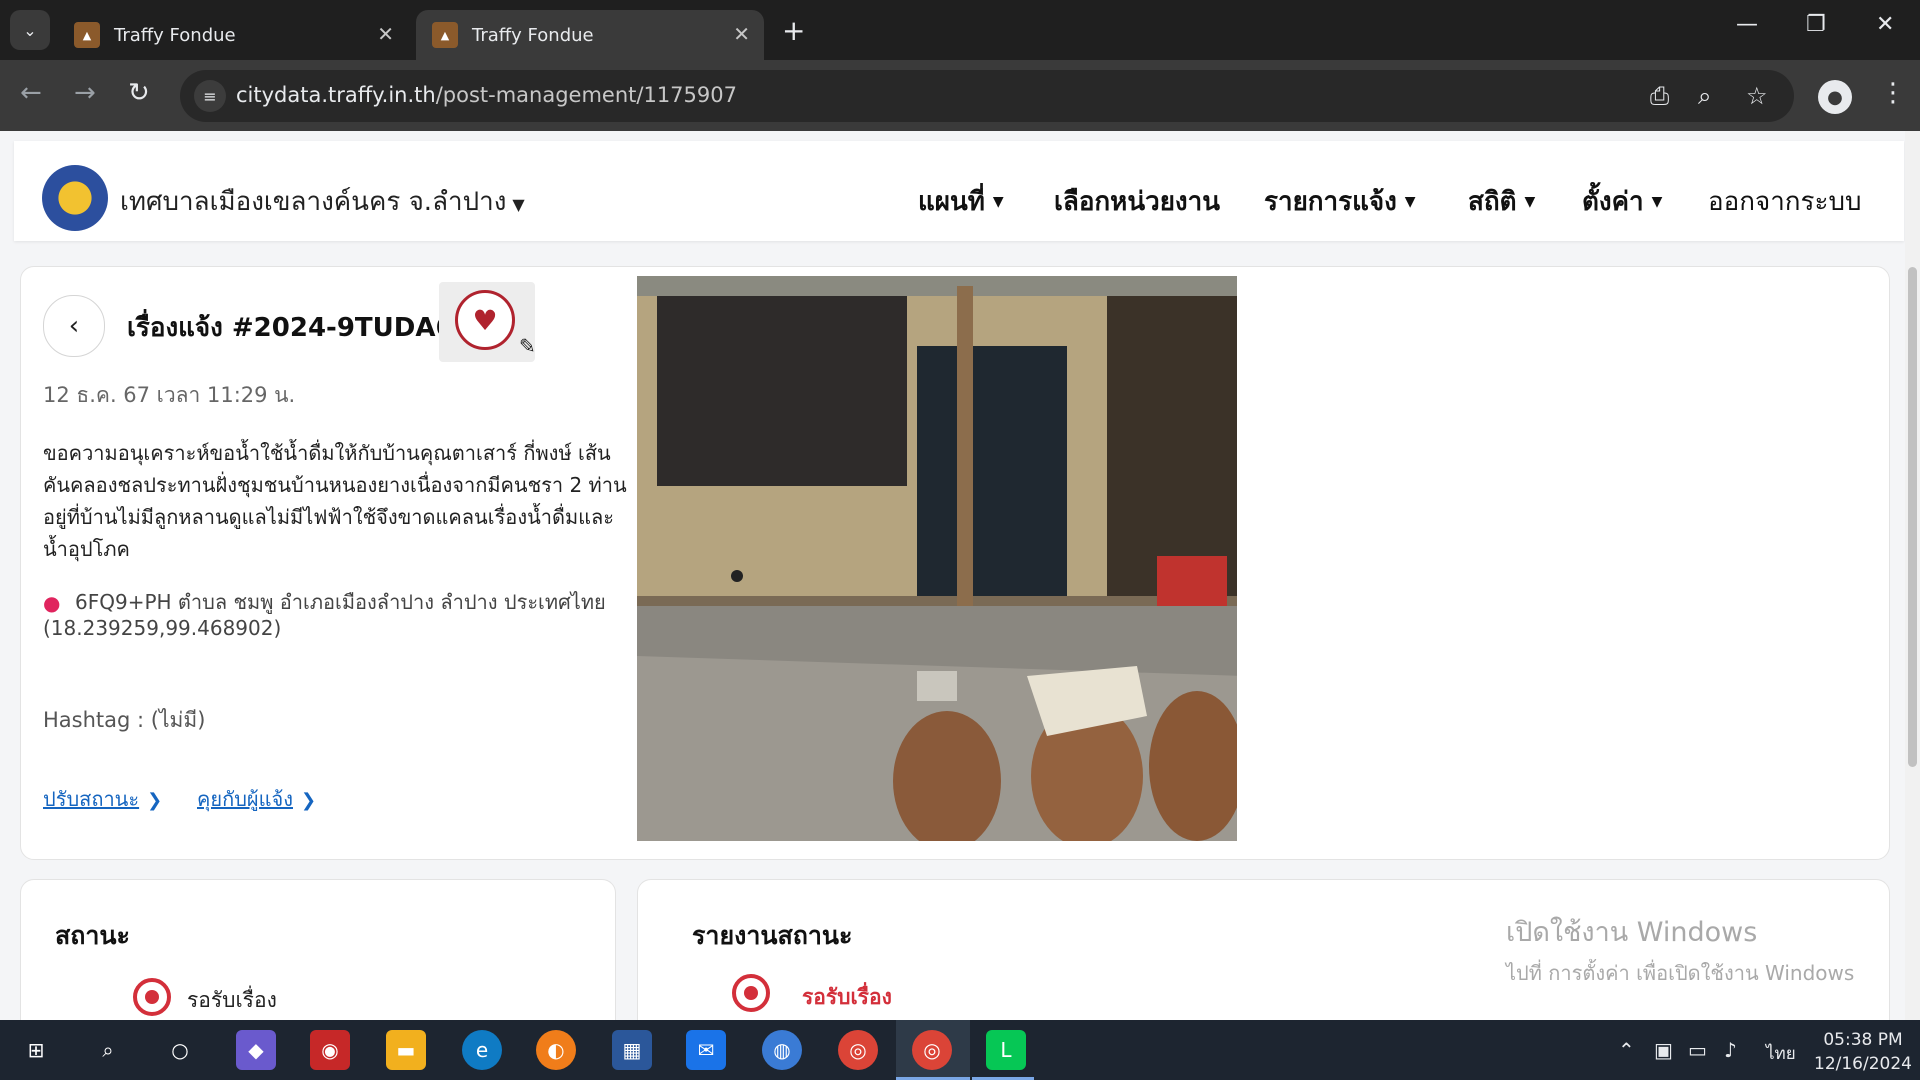  Describe the element at coordinates (322, 201) in the screenshot. I see `org-selector: เทศบาลเมืองเขลางค์นคร จ.ลำปาง ▼` at that location.